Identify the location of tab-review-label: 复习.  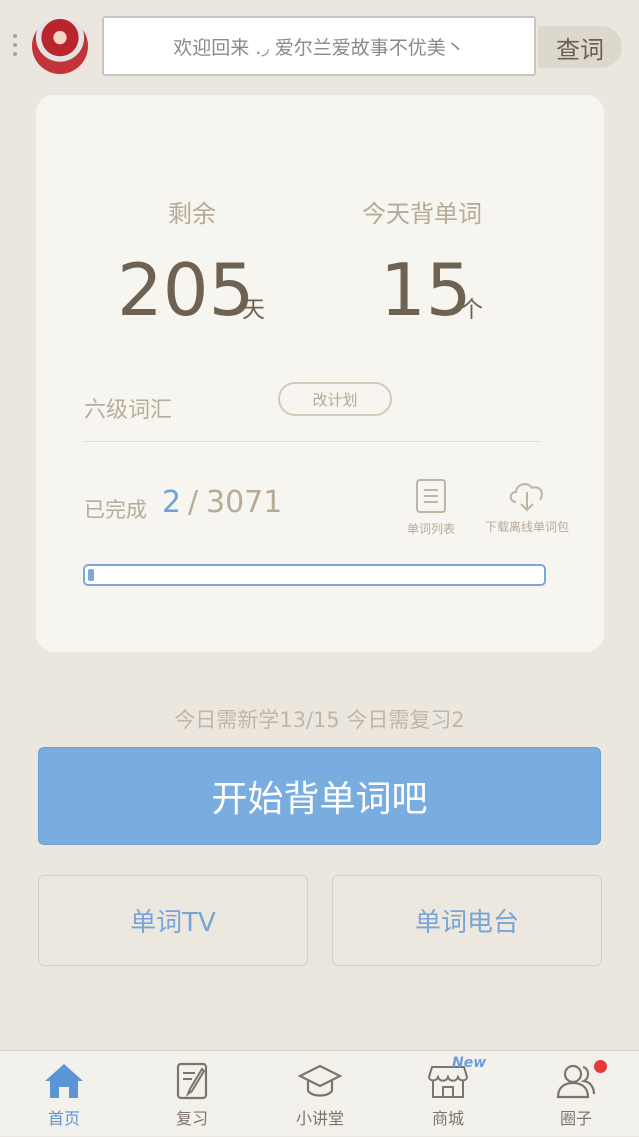
(191, 1118).